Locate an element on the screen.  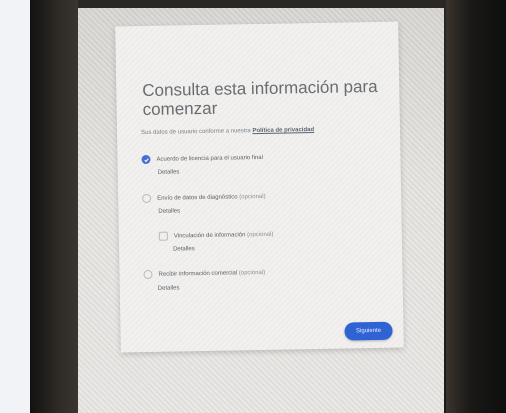
details-link-marketing: Detalles is located at coordinates (169, 288).